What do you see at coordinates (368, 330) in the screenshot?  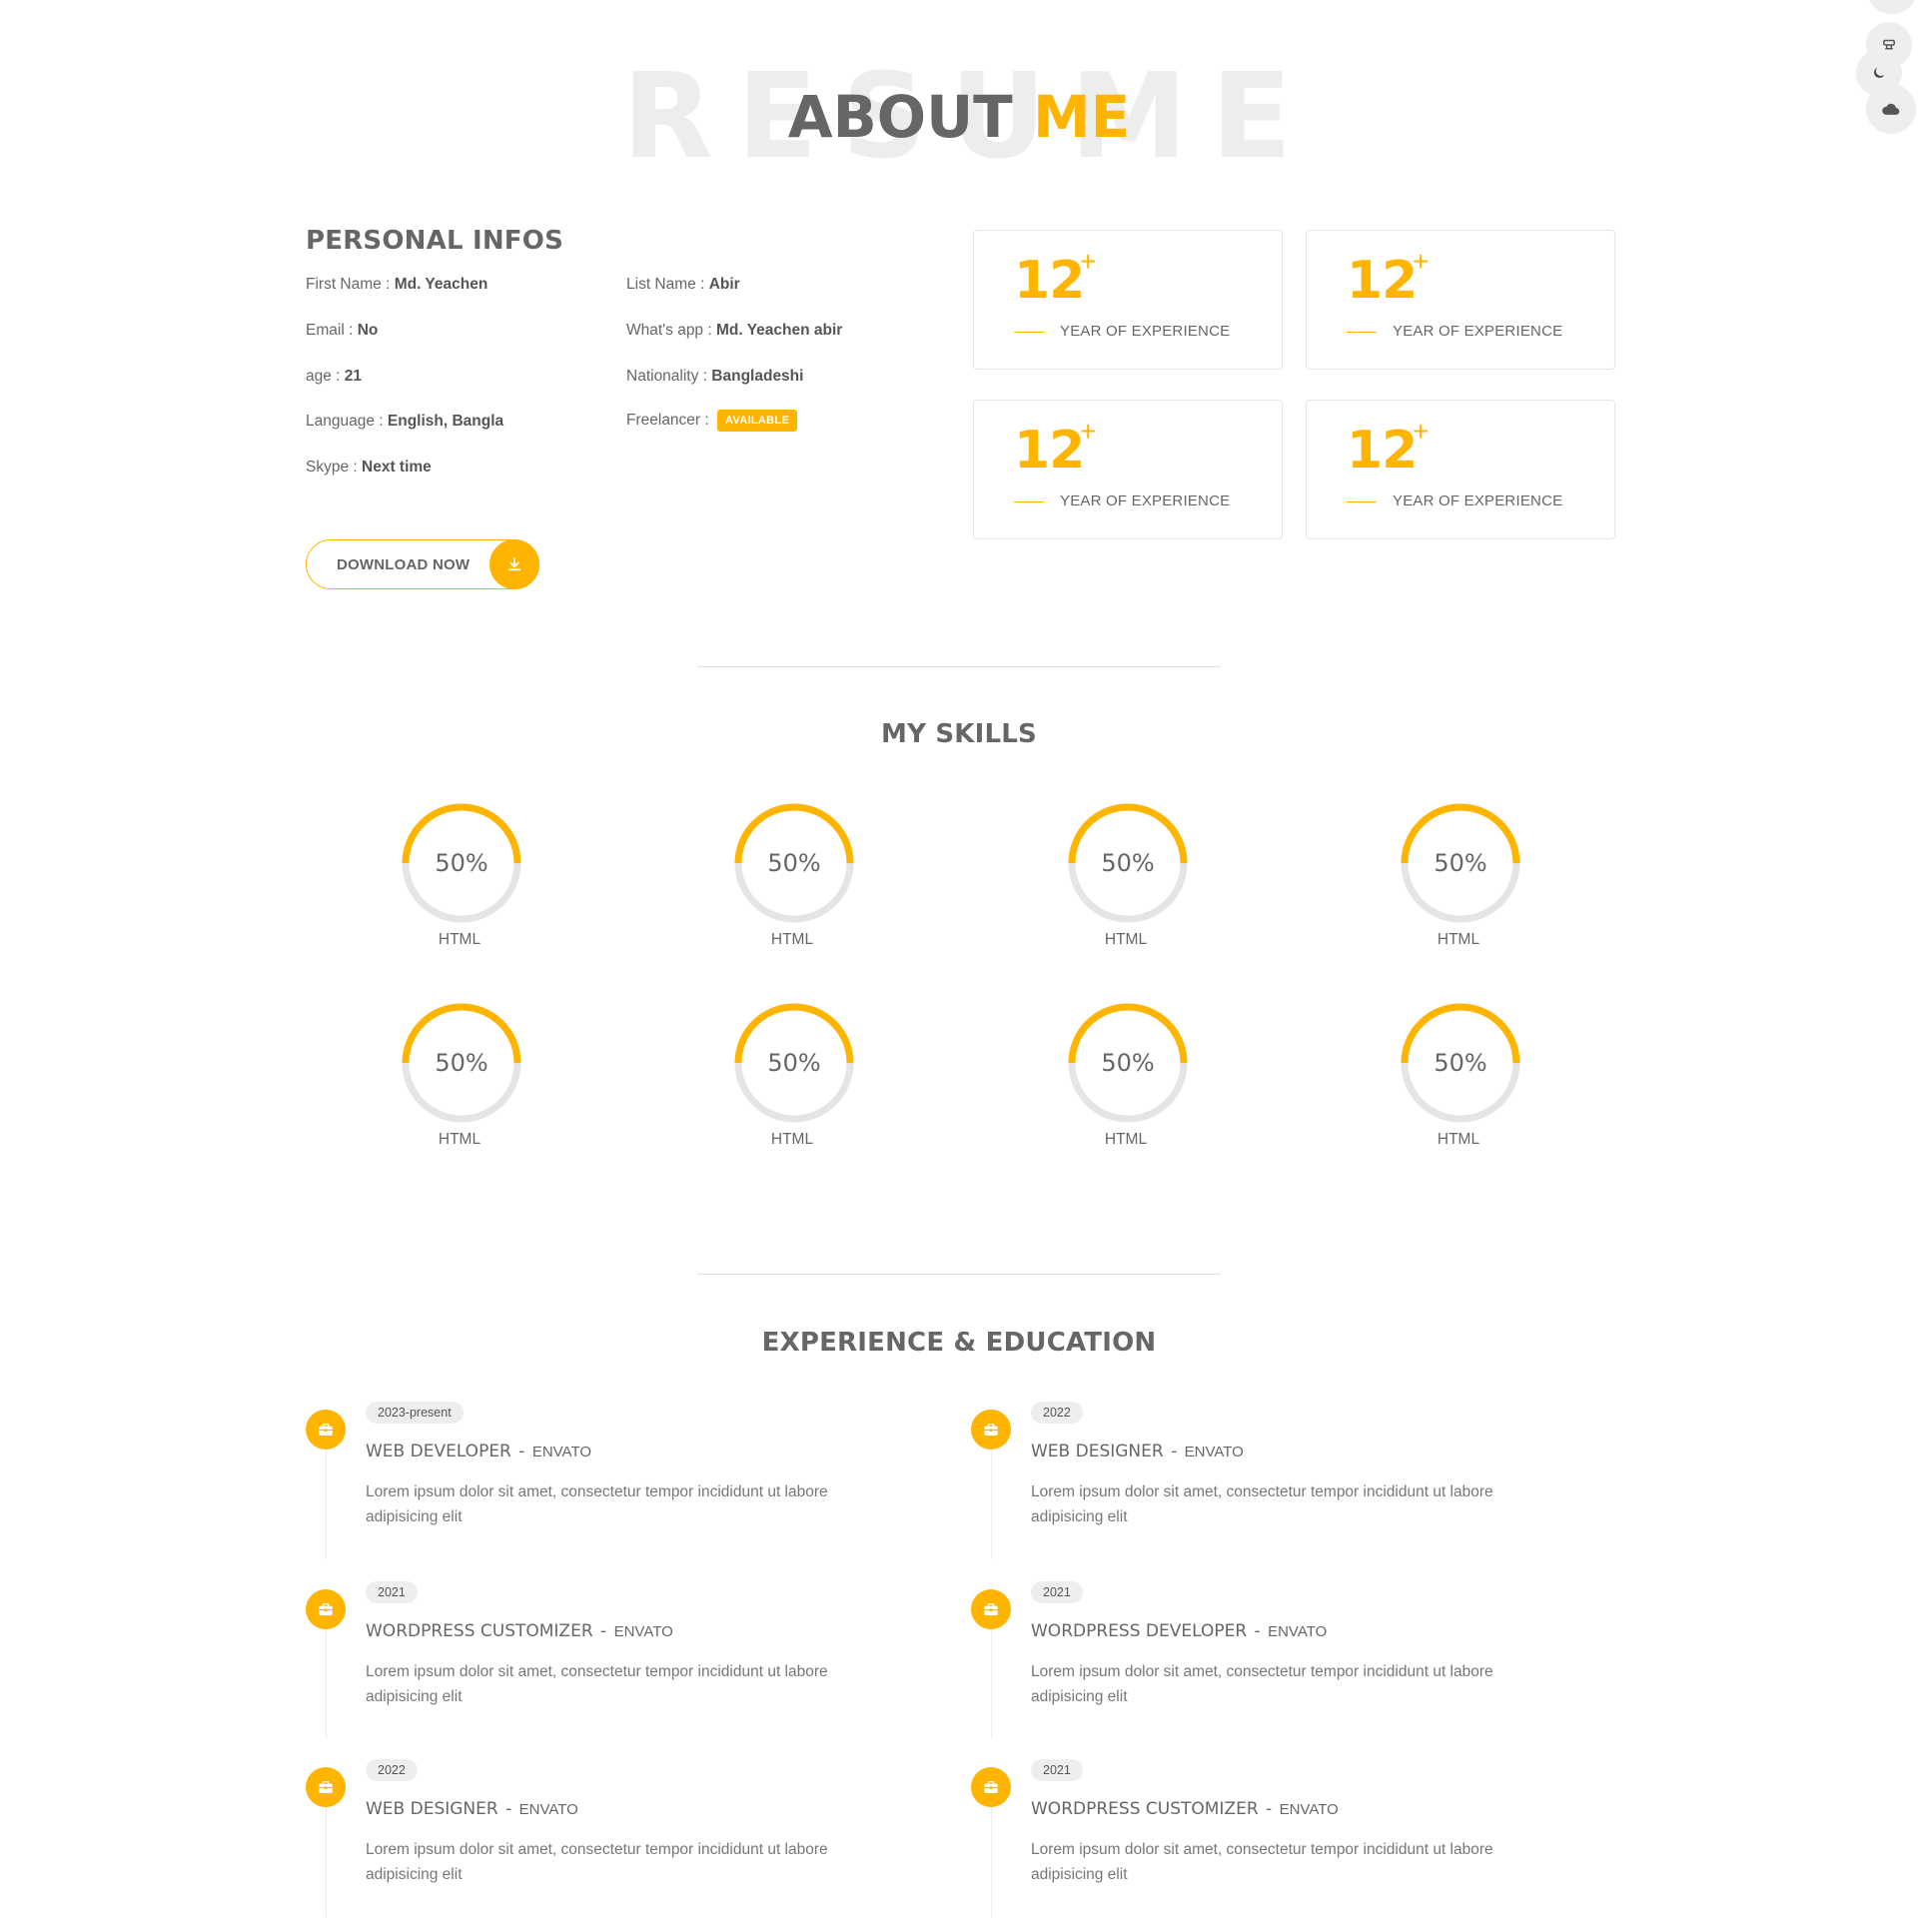 I see `info-value: No` at bounding box center [368, 330].